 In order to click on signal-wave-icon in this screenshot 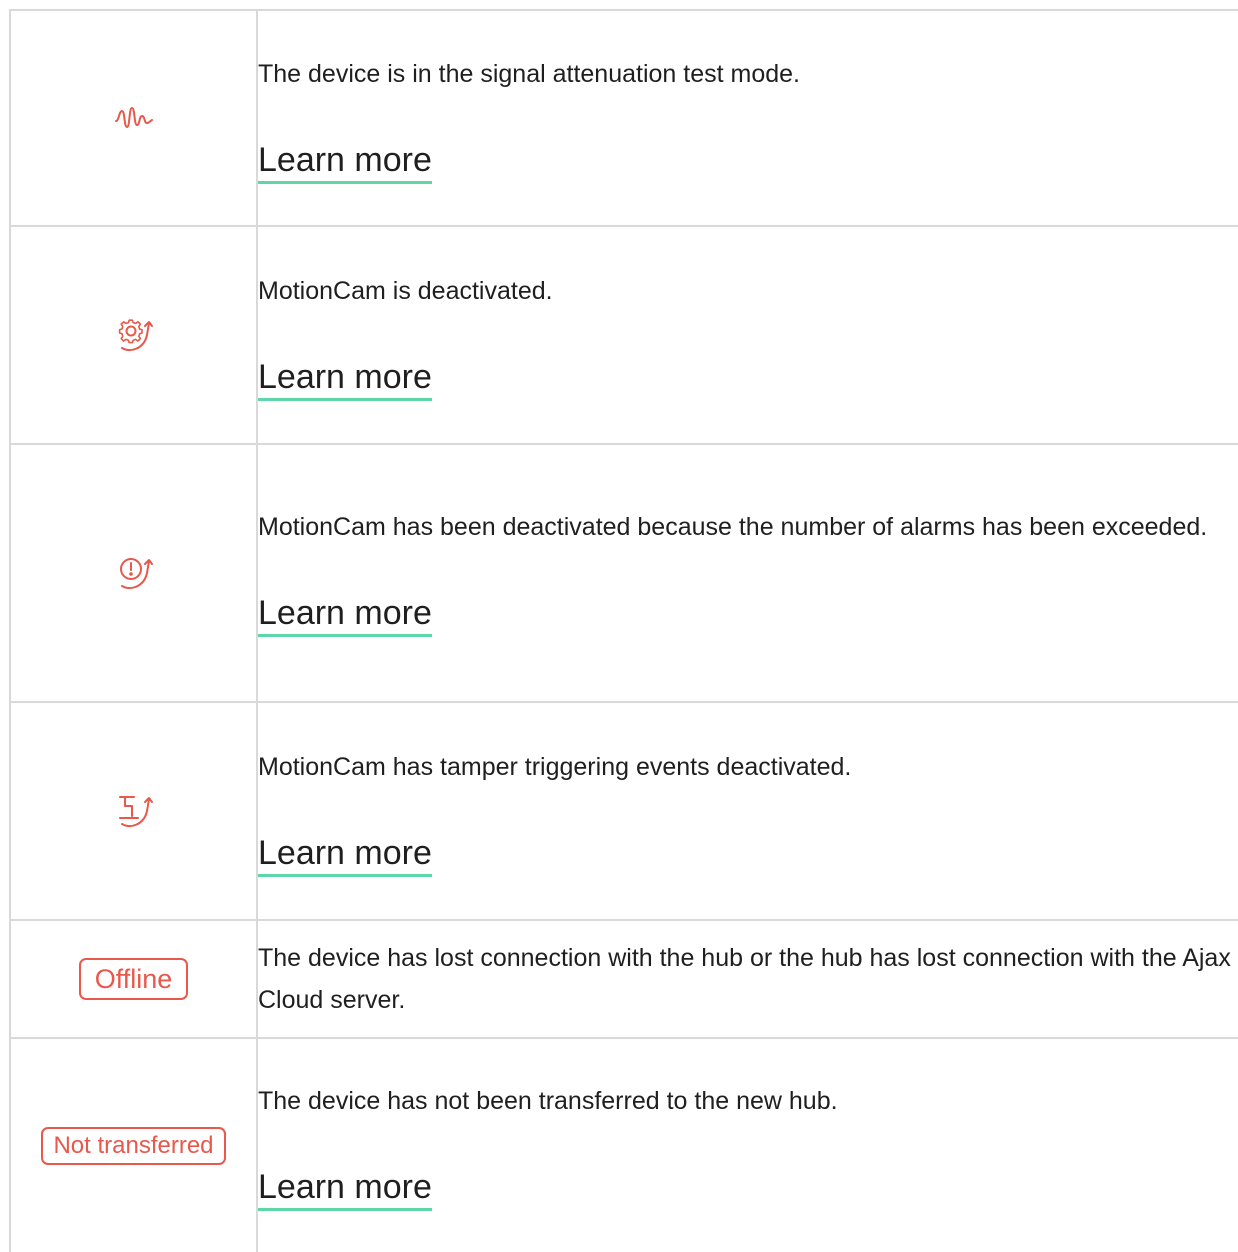, I will do `click(133, 118)`.